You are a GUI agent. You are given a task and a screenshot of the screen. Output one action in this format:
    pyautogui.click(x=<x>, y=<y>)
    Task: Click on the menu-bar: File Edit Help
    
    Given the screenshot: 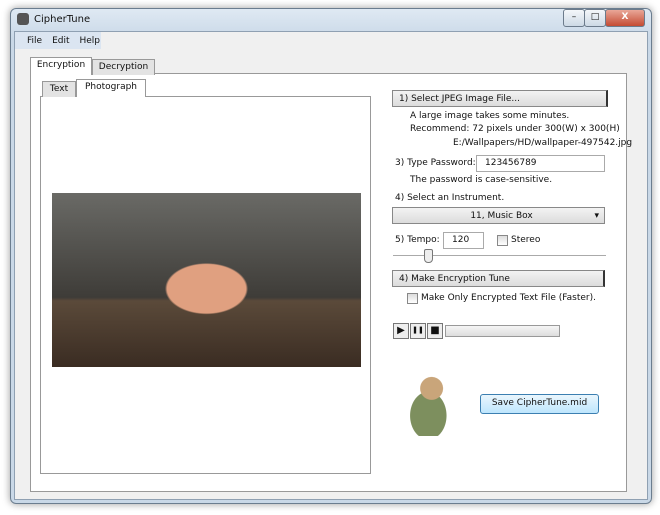 What is the action you would take?
    pyautogui.click(x=58, y=40)
    